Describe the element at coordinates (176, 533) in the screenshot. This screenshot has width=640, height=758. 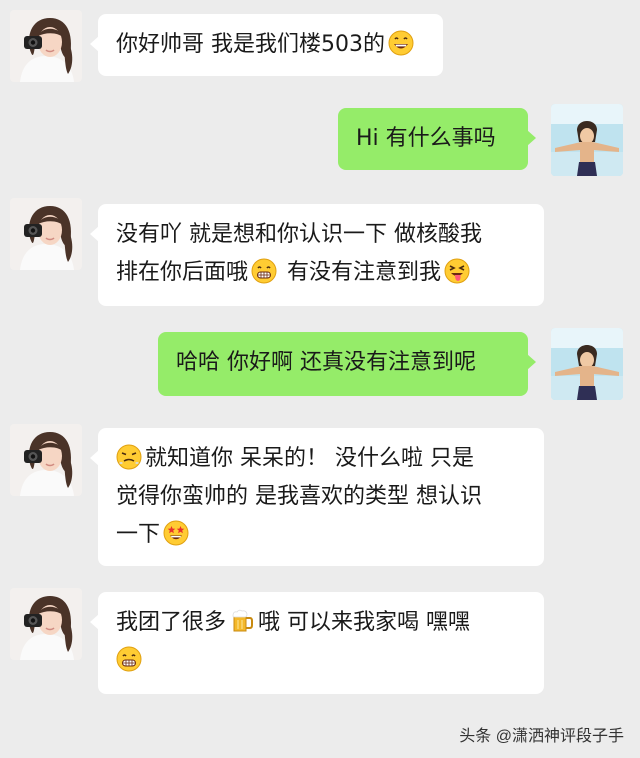
I see `star-eyes-face-icon` at that location.